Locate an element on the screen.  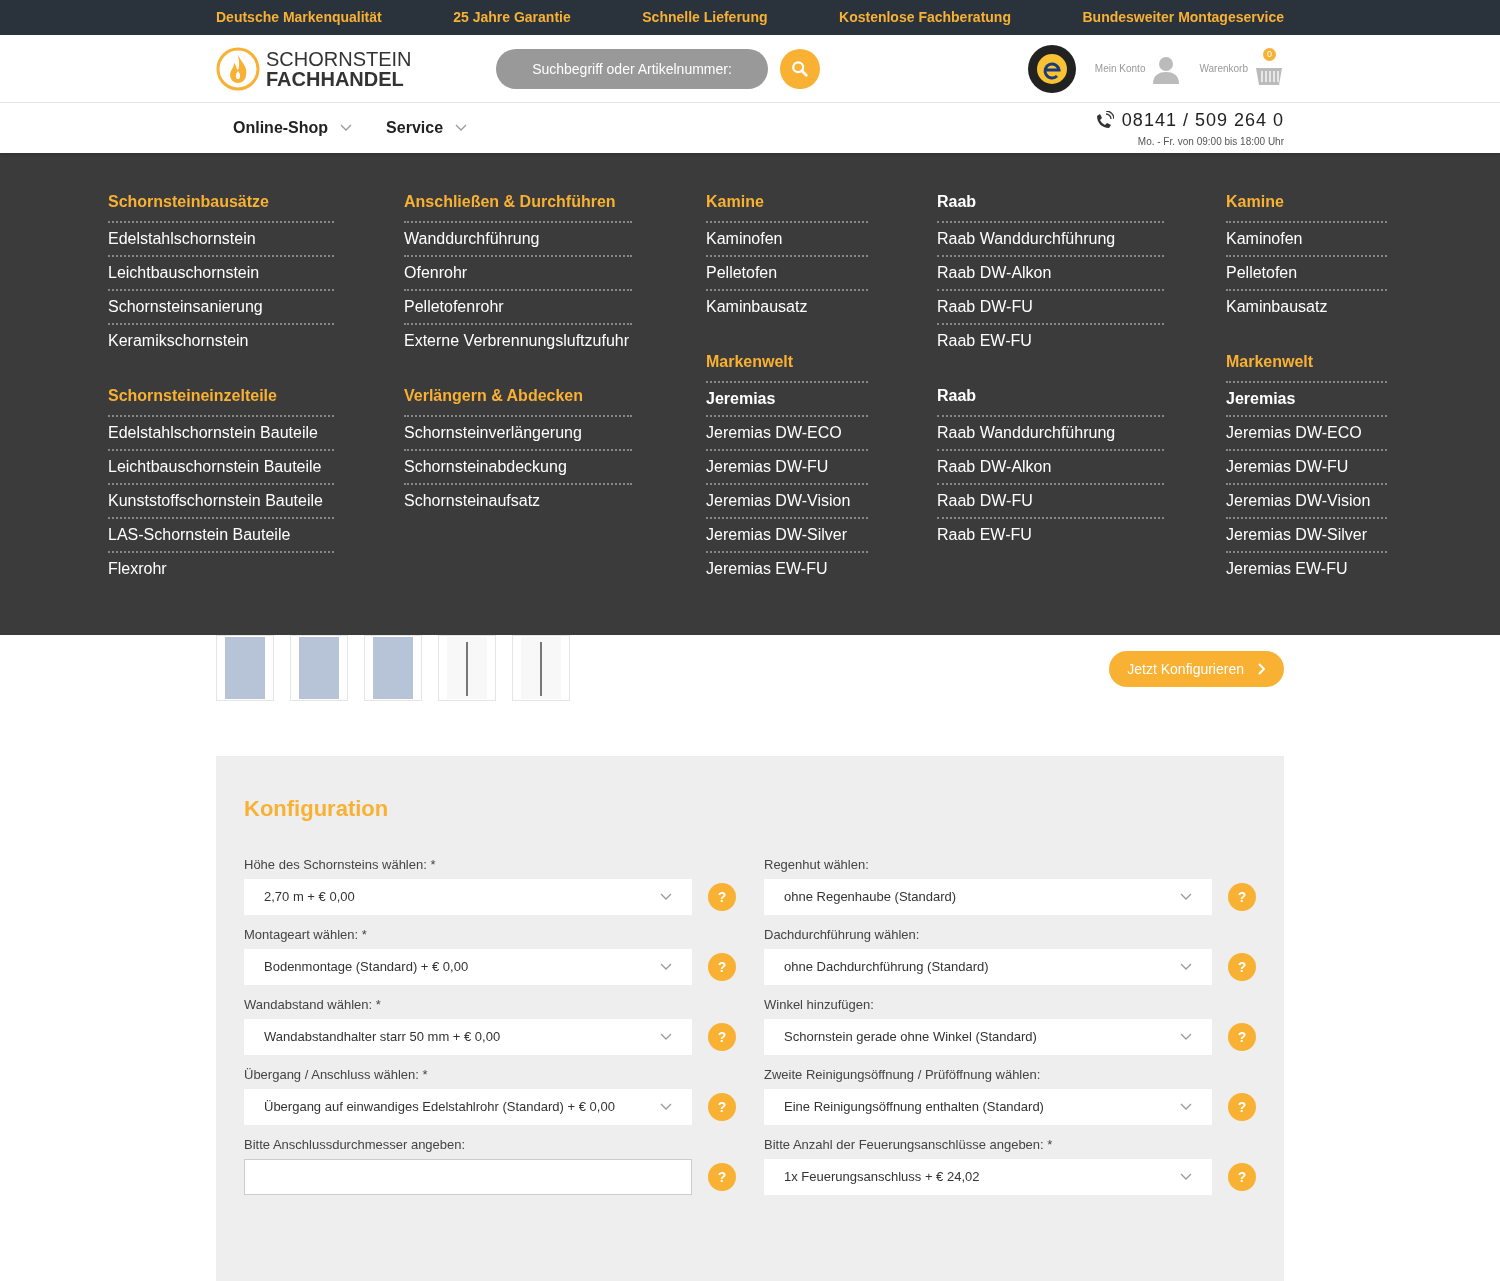
field-label: Dachdurchführung wählen: is located at coordinates (842, 935).